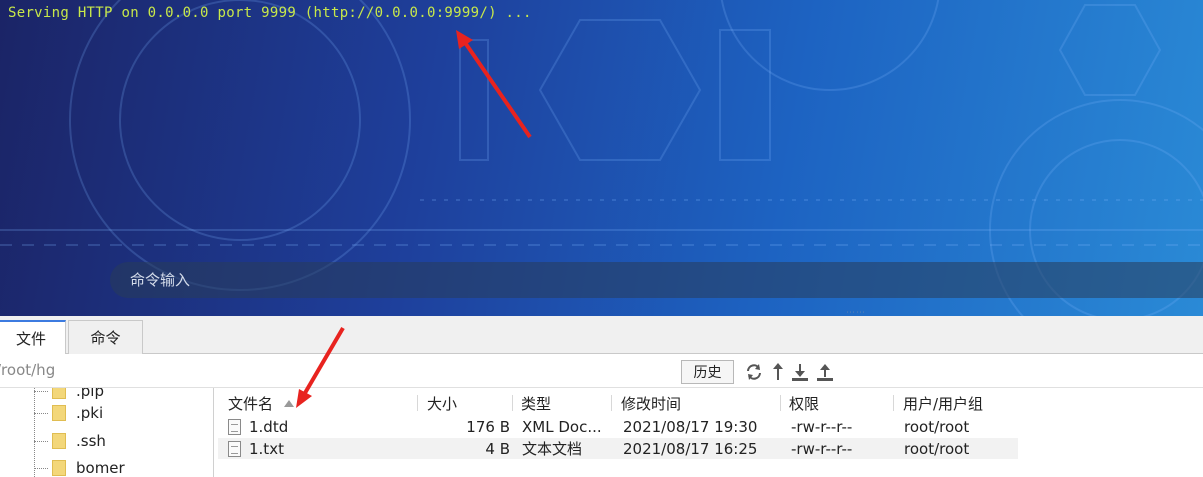 This screenshot has width=1203, height=477. What do you see at coordinates (754, 372) in the screenshot?
I see `refresh-icon` at bounding box center [754, 372].